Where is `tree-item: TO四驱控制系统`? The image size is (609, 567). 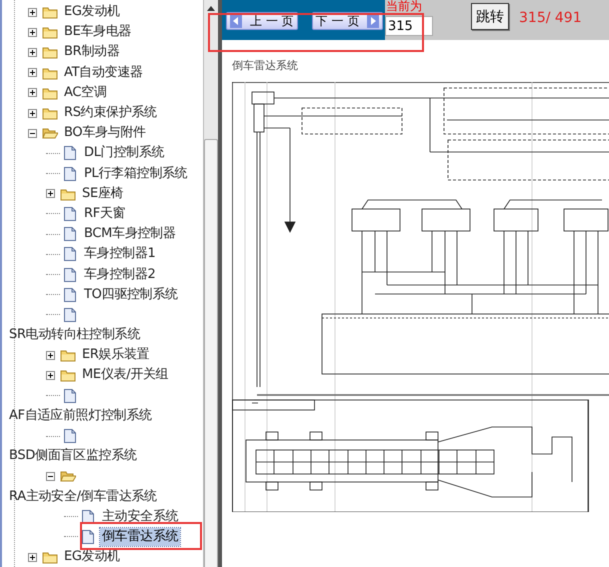
tree-item: TO四驱控制系统 is located at coordinates (131, 295).